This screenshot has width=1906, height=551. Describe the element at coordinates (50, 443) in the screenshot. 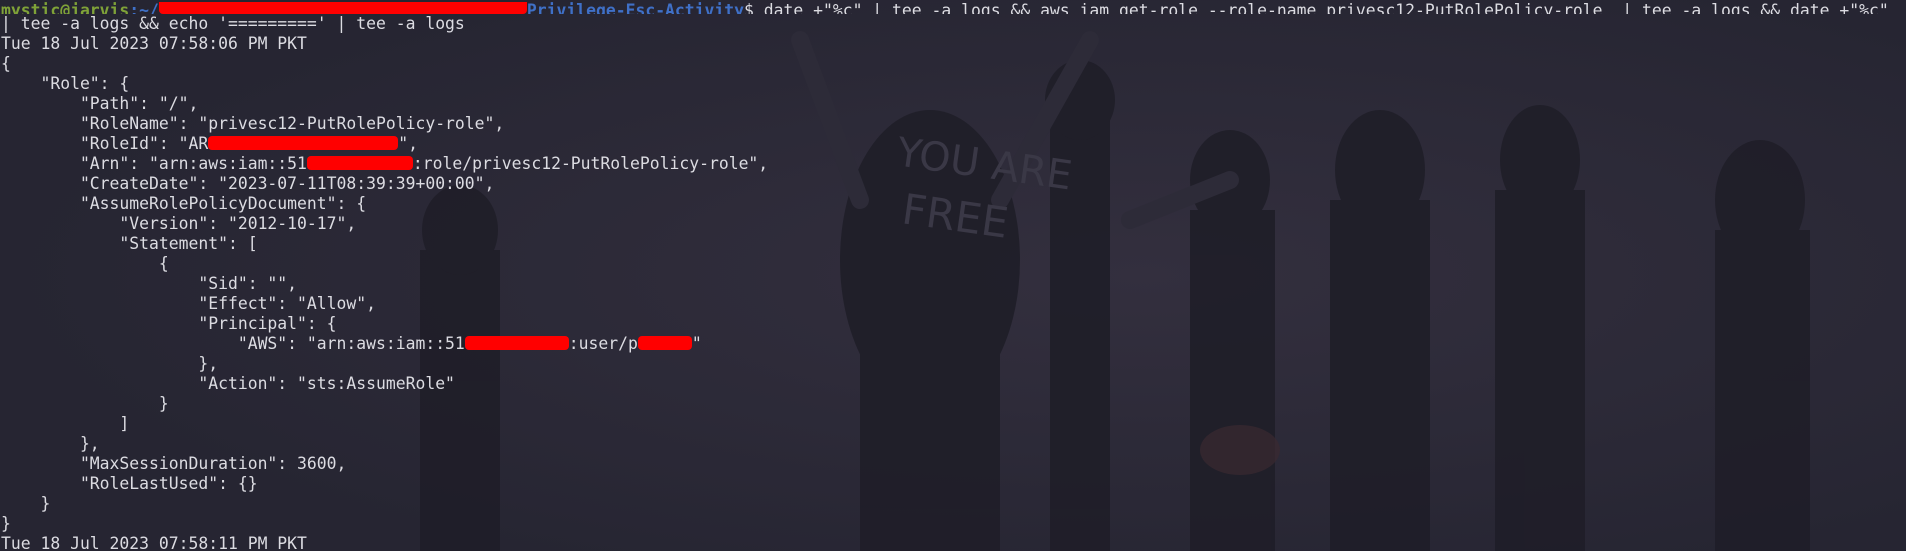

I see `json-assume-close: },` at that location.